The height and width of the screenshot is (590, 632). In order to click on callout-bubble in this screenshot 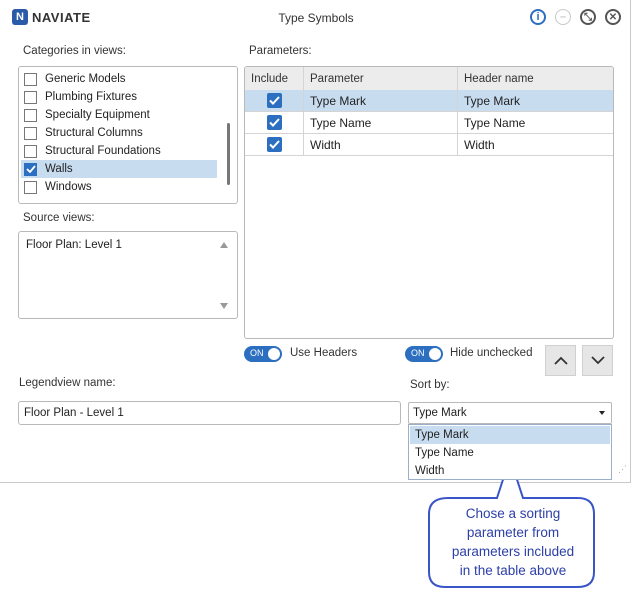, I will do `click(511, 521)`.